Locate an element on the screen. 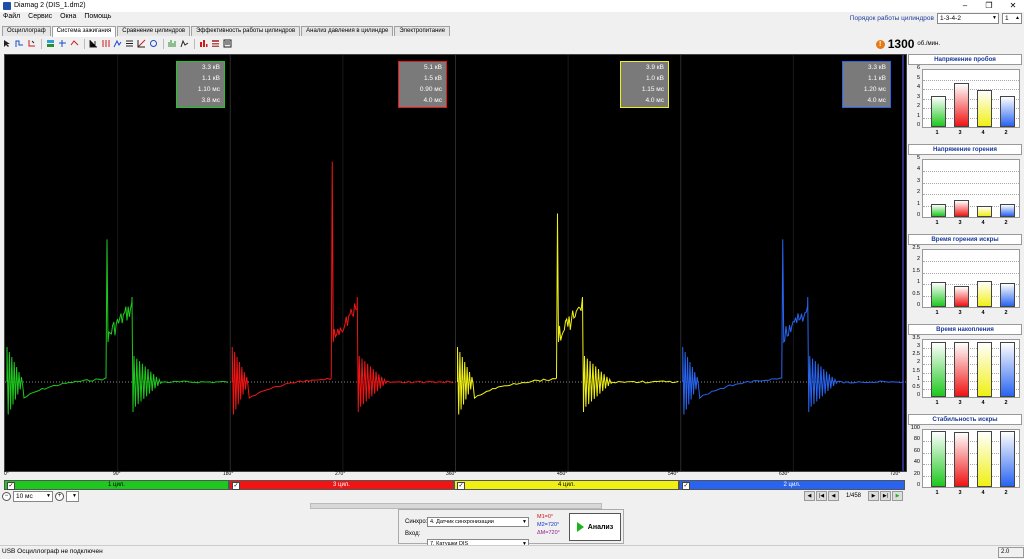 The image size is (1024, 559). angle-tick: 180° is located at coordinates (228, 474).